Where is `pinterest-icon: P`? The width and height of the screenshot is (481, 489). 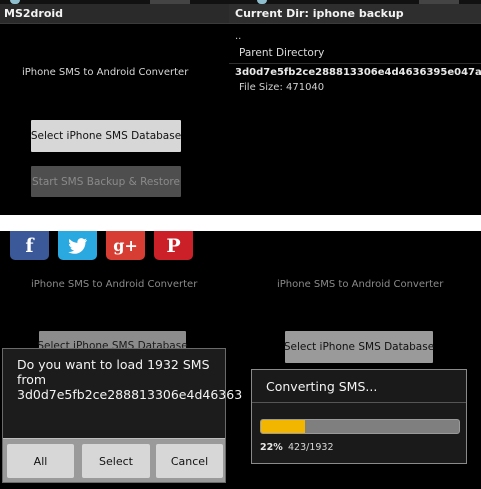 pinterest-icon: P is located at coordinates (173, 245).